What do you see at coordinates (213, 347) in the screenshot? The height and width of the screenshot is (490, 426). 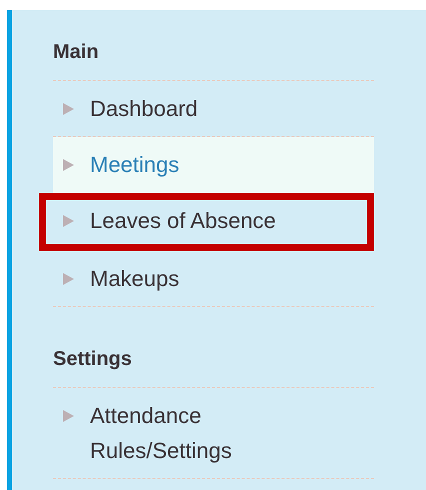 I see `section-heading: Settings` at bounding box center [213, 347].